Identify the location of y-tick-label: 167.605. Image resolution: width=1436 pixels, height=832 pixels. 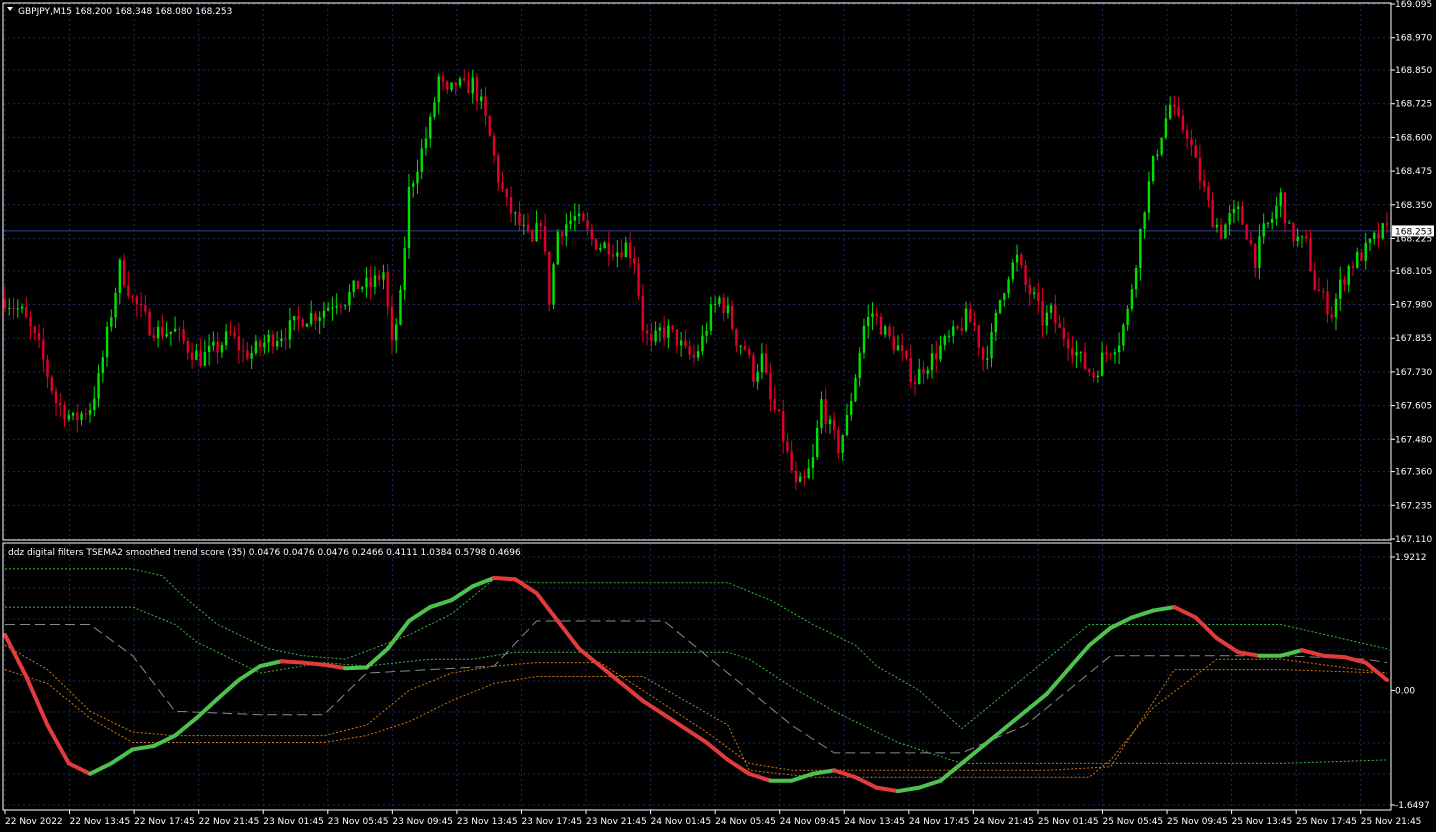
(1413, 407).